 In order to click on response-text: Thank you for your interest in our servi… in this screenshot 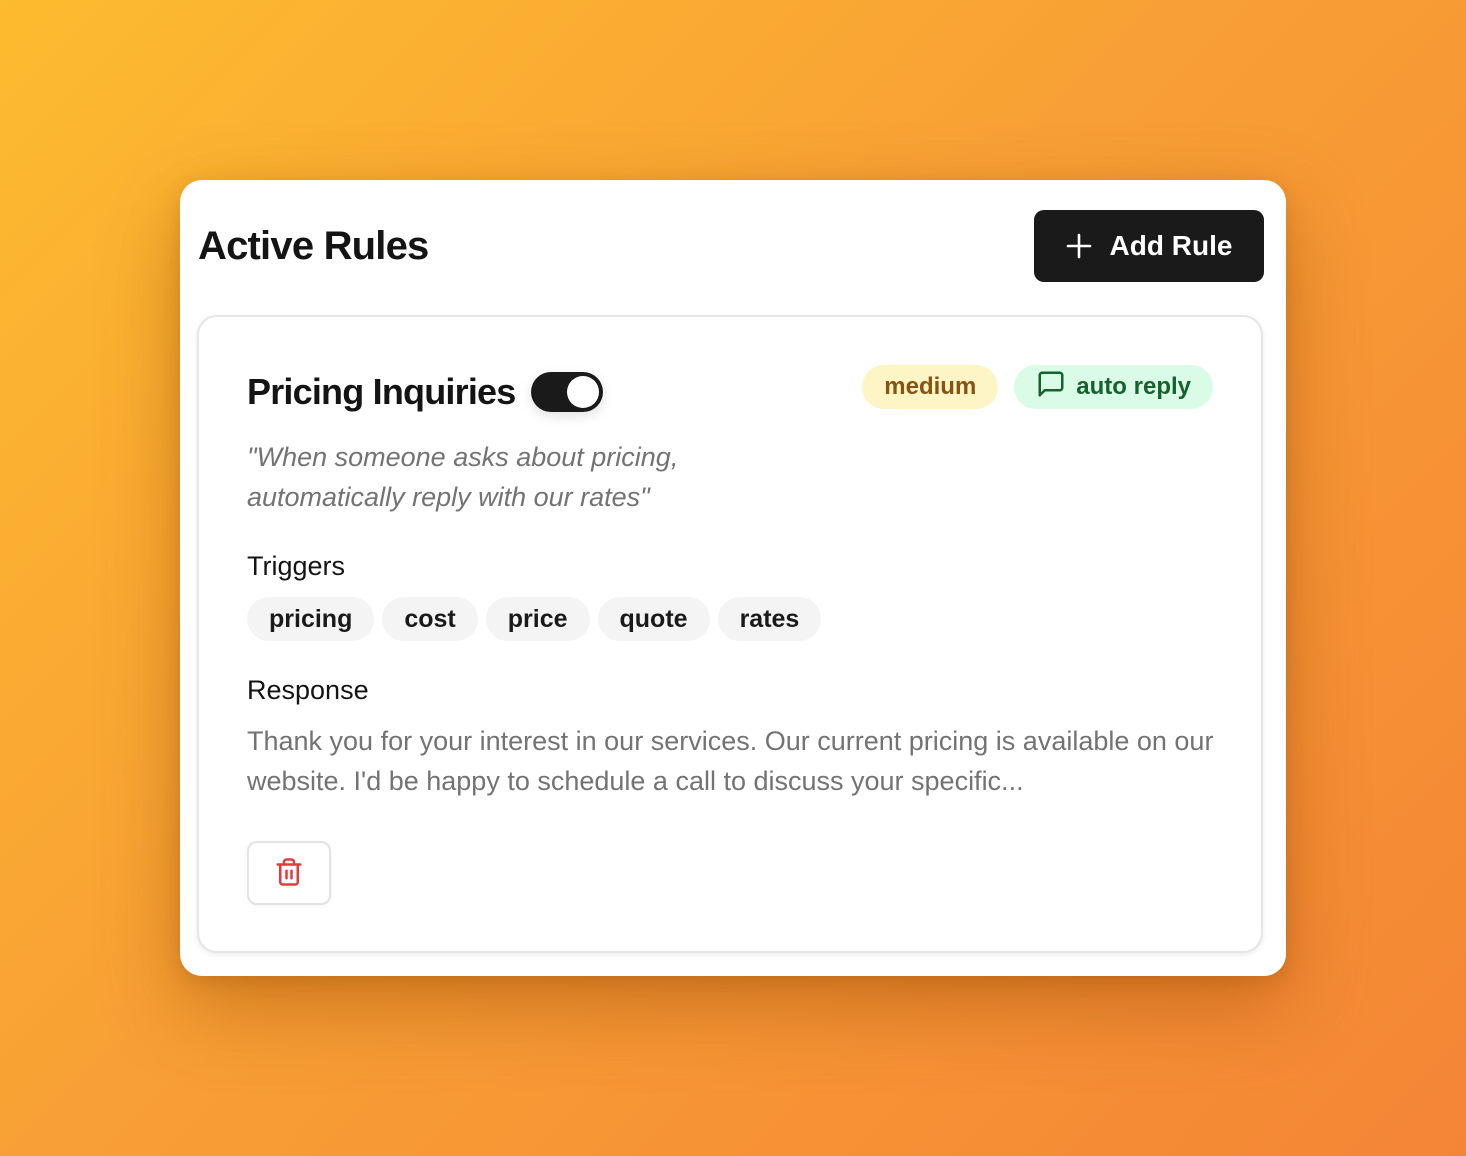, I will do `click(730, 761)`.